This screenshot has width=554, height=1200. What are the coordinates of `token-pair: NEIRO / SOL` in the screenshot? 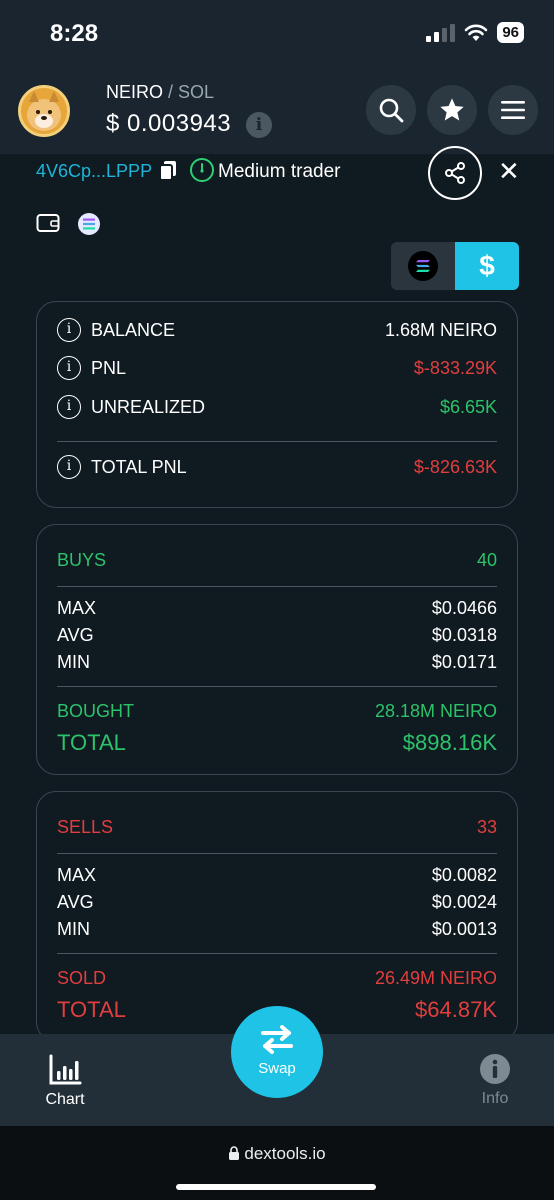 It's located at (160, 92).